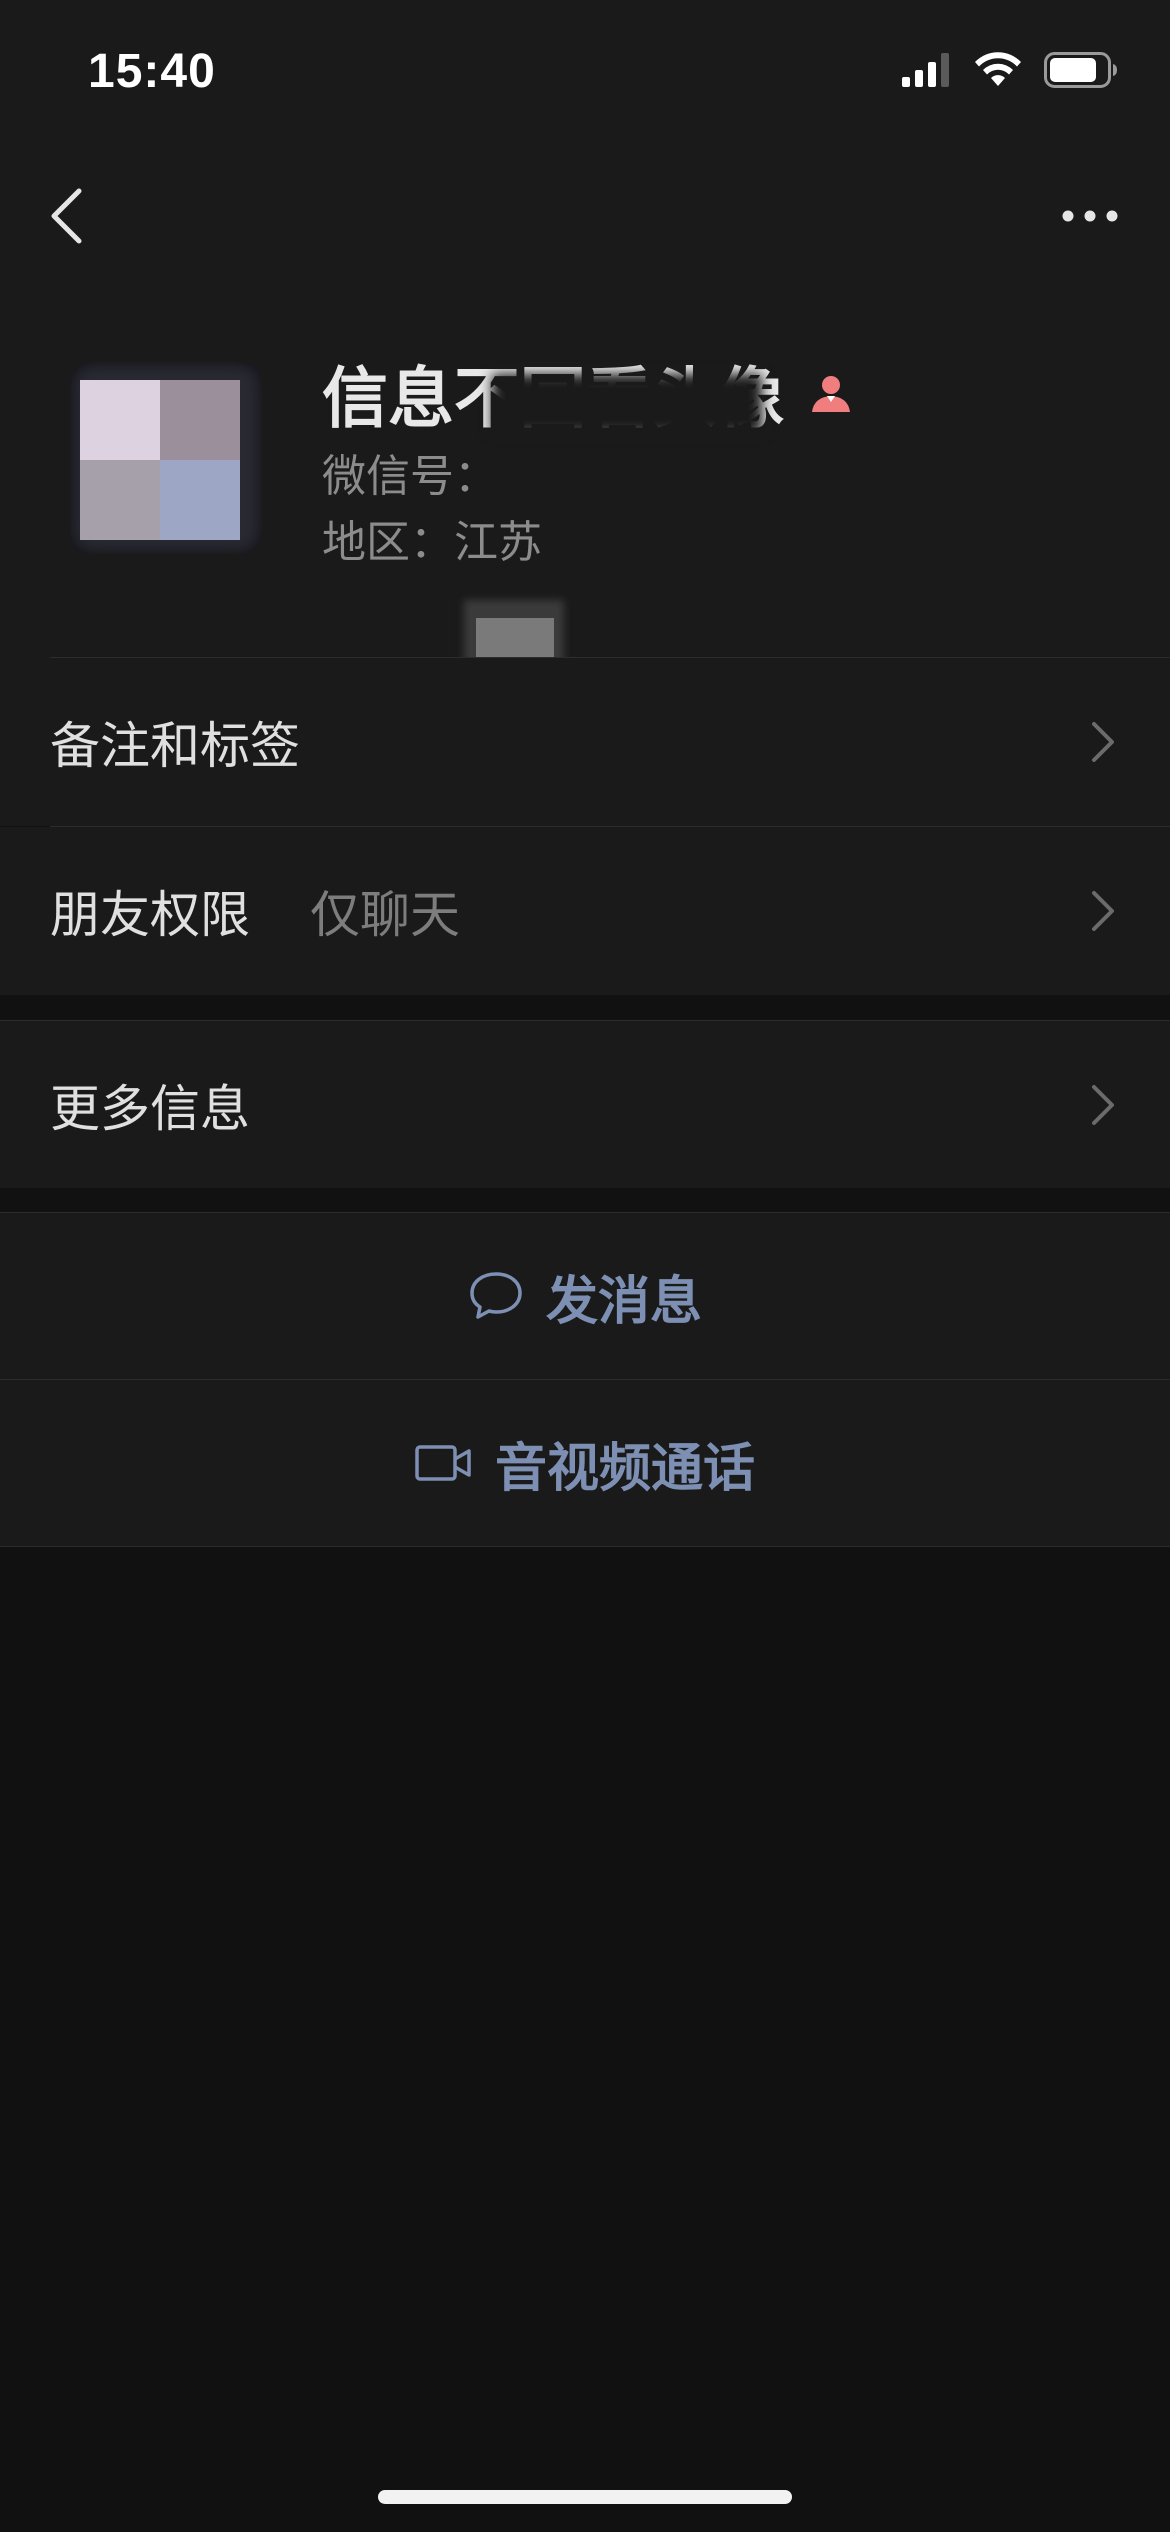 This screenshot has width=1170, height=2532. Describe the element at coordinates (150, 1108) in the screenshot. I see `row-label: 更多信息` at that location.